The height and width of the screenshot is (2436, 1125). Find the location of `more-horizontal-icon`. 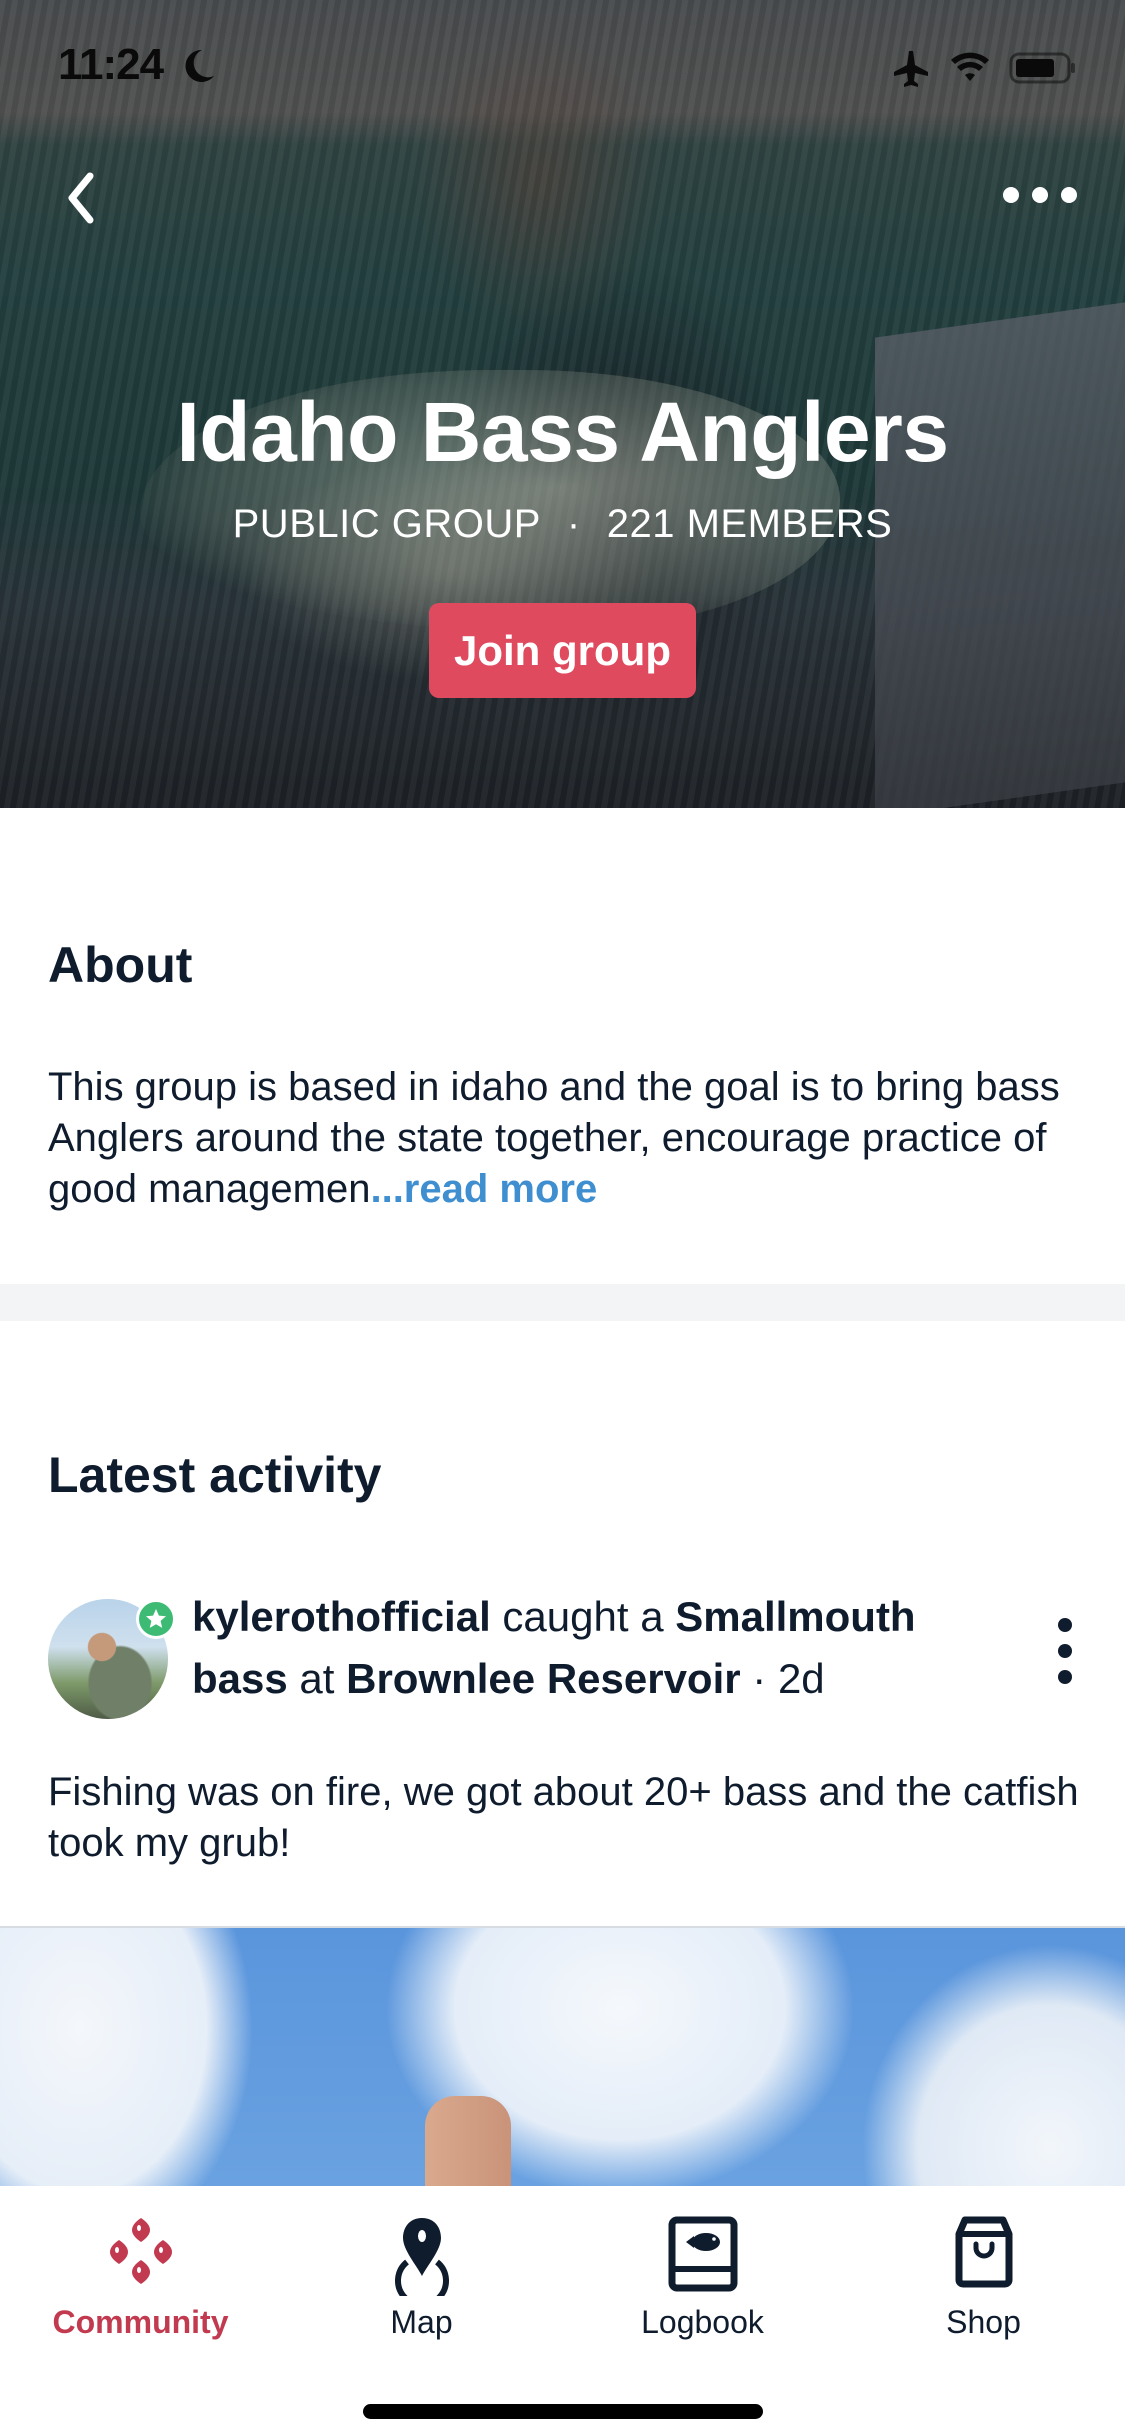

more-horizontal-icon is located at coordinates (1040, 195).